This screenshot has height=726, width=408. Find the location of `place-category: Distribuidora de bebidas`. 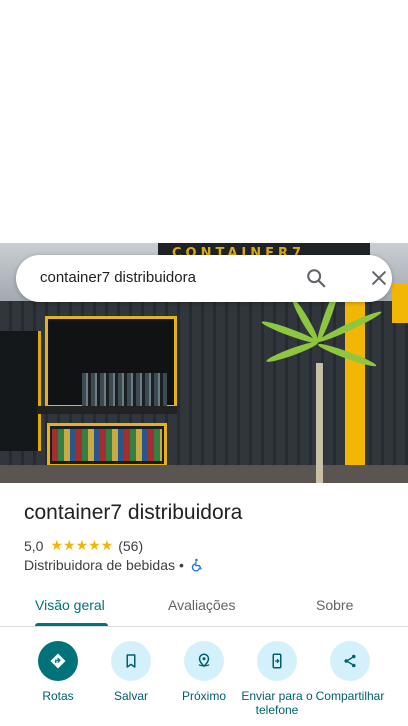

place-category: Distribuidora de bebidas is located at coordinates (99, 565).